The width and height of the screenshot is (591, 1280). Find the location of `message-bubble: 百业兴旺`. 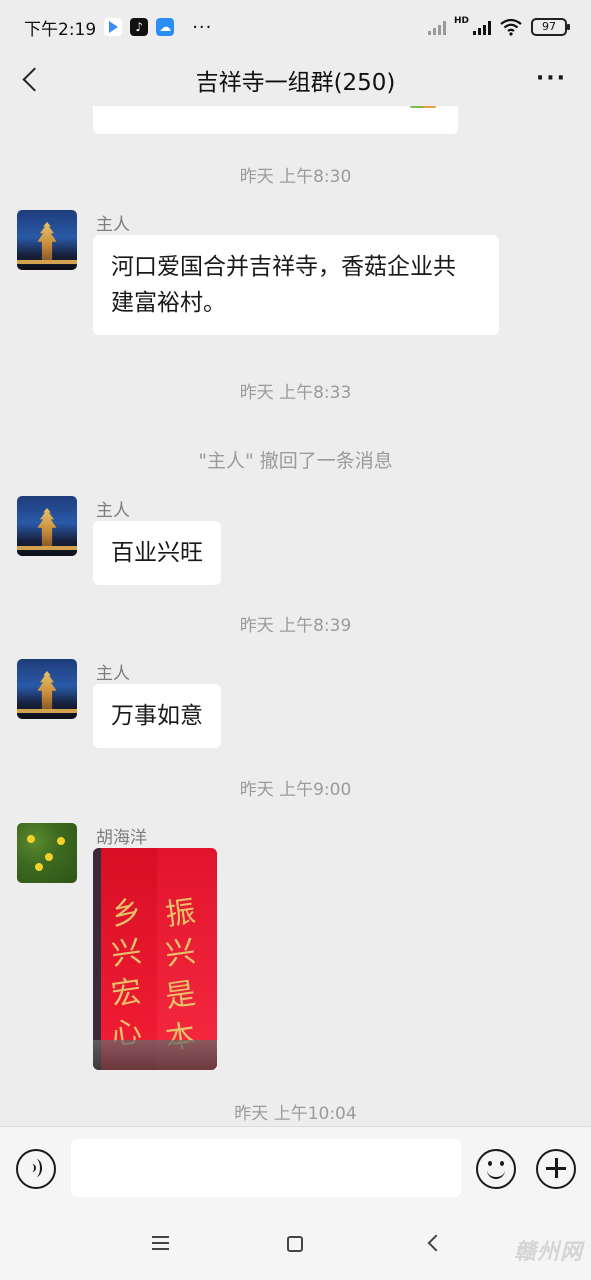

message-bubble: 百业兴旺 is located at coordinates (157, 553).